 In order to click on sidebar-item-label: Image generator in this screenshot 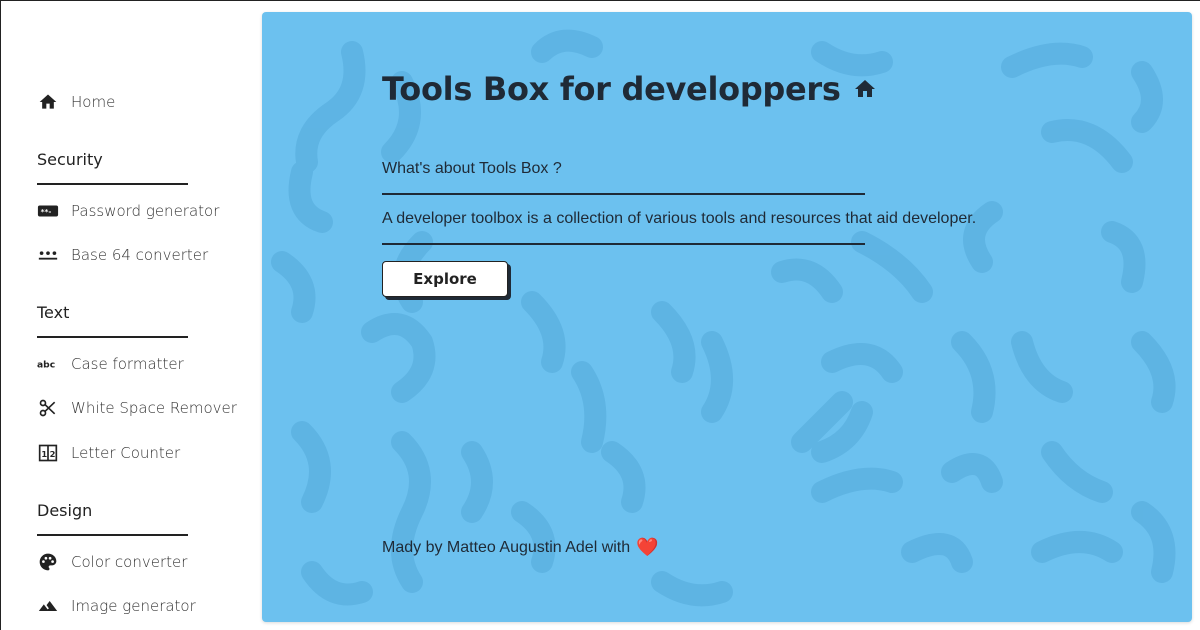, I will do `click(133, 606)`.